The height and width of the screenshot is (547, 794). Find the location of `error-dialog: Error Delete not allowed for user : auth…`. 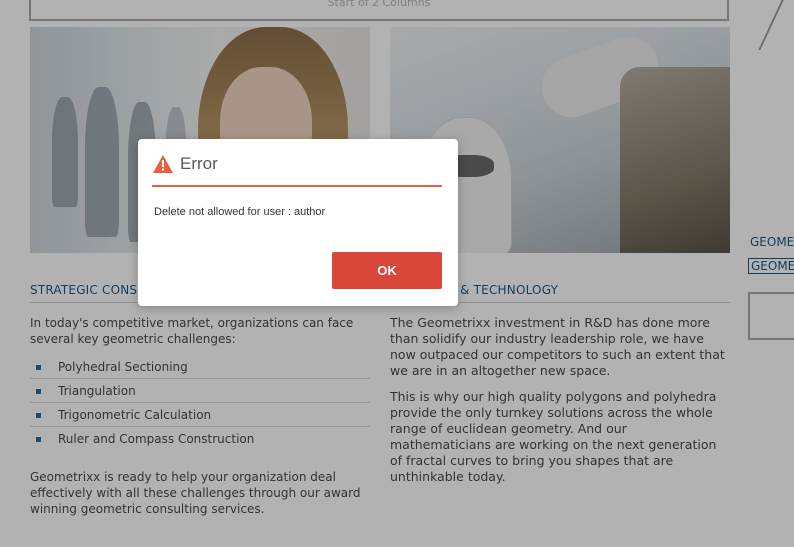

error-dialog: Error Delete not allowed for user : auth… is located at coordinates (298, 222).